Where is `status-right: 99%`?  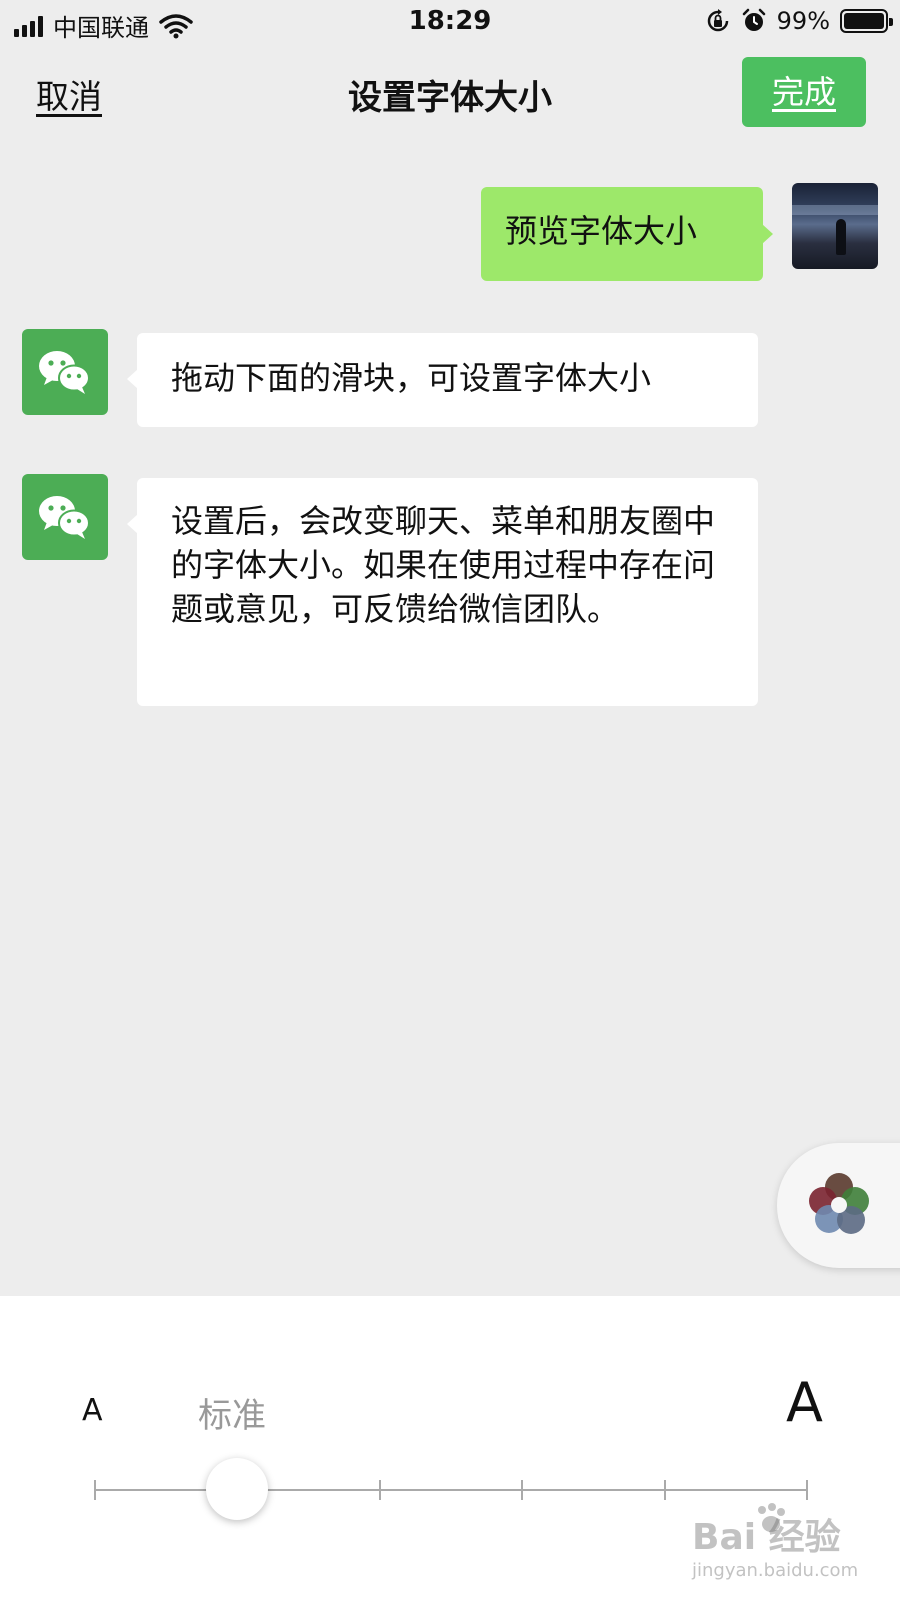 status-right: 99% is located at coordinates (799, 21).